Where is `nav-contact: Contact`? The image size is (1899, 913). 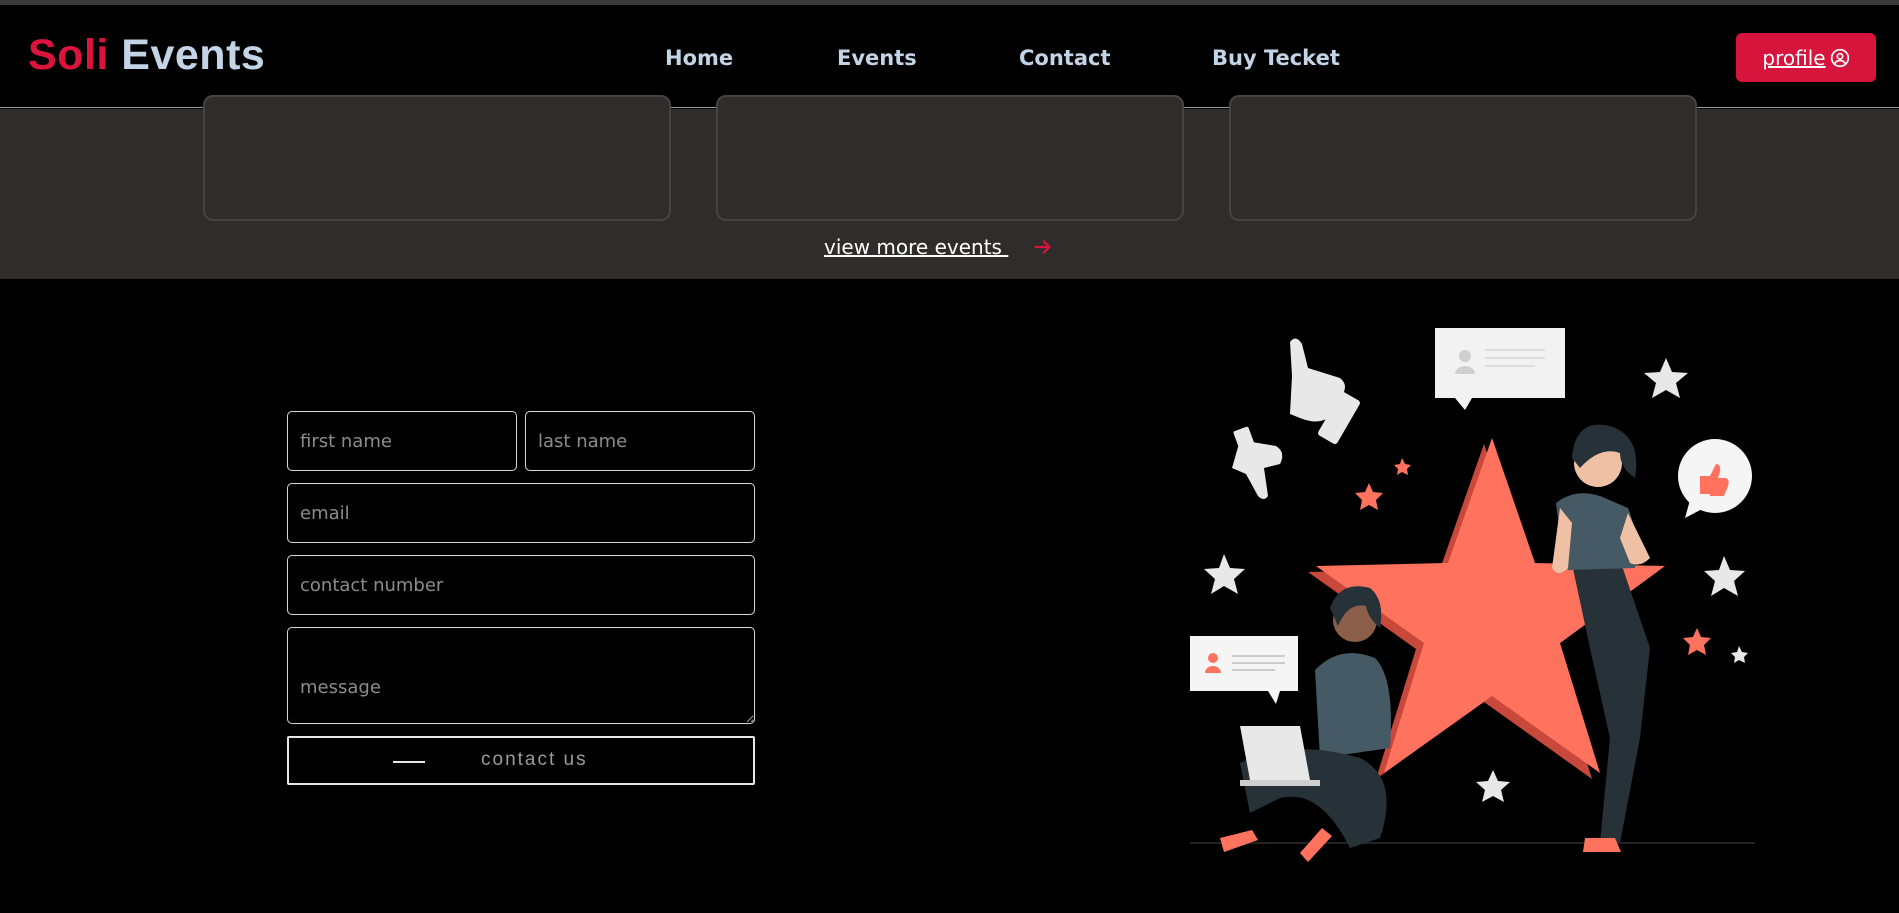
nav-contact: Contact is located at coordinates (1065, 58).